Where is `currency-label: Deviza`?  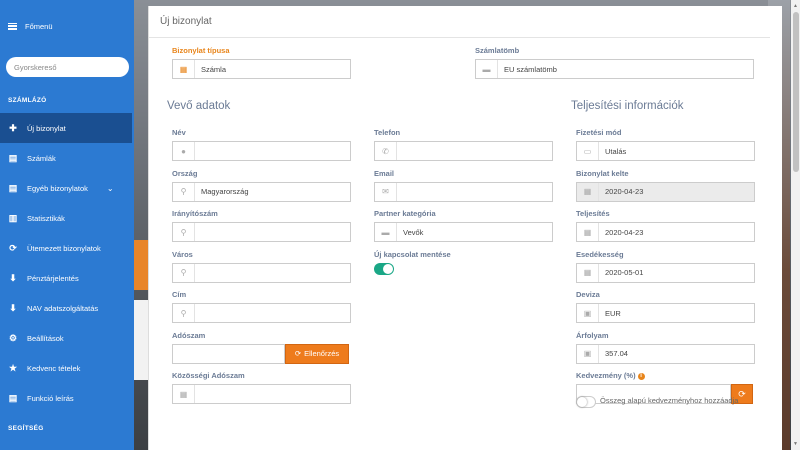 currency-label: Deviza is located at coordinates (588, 294).